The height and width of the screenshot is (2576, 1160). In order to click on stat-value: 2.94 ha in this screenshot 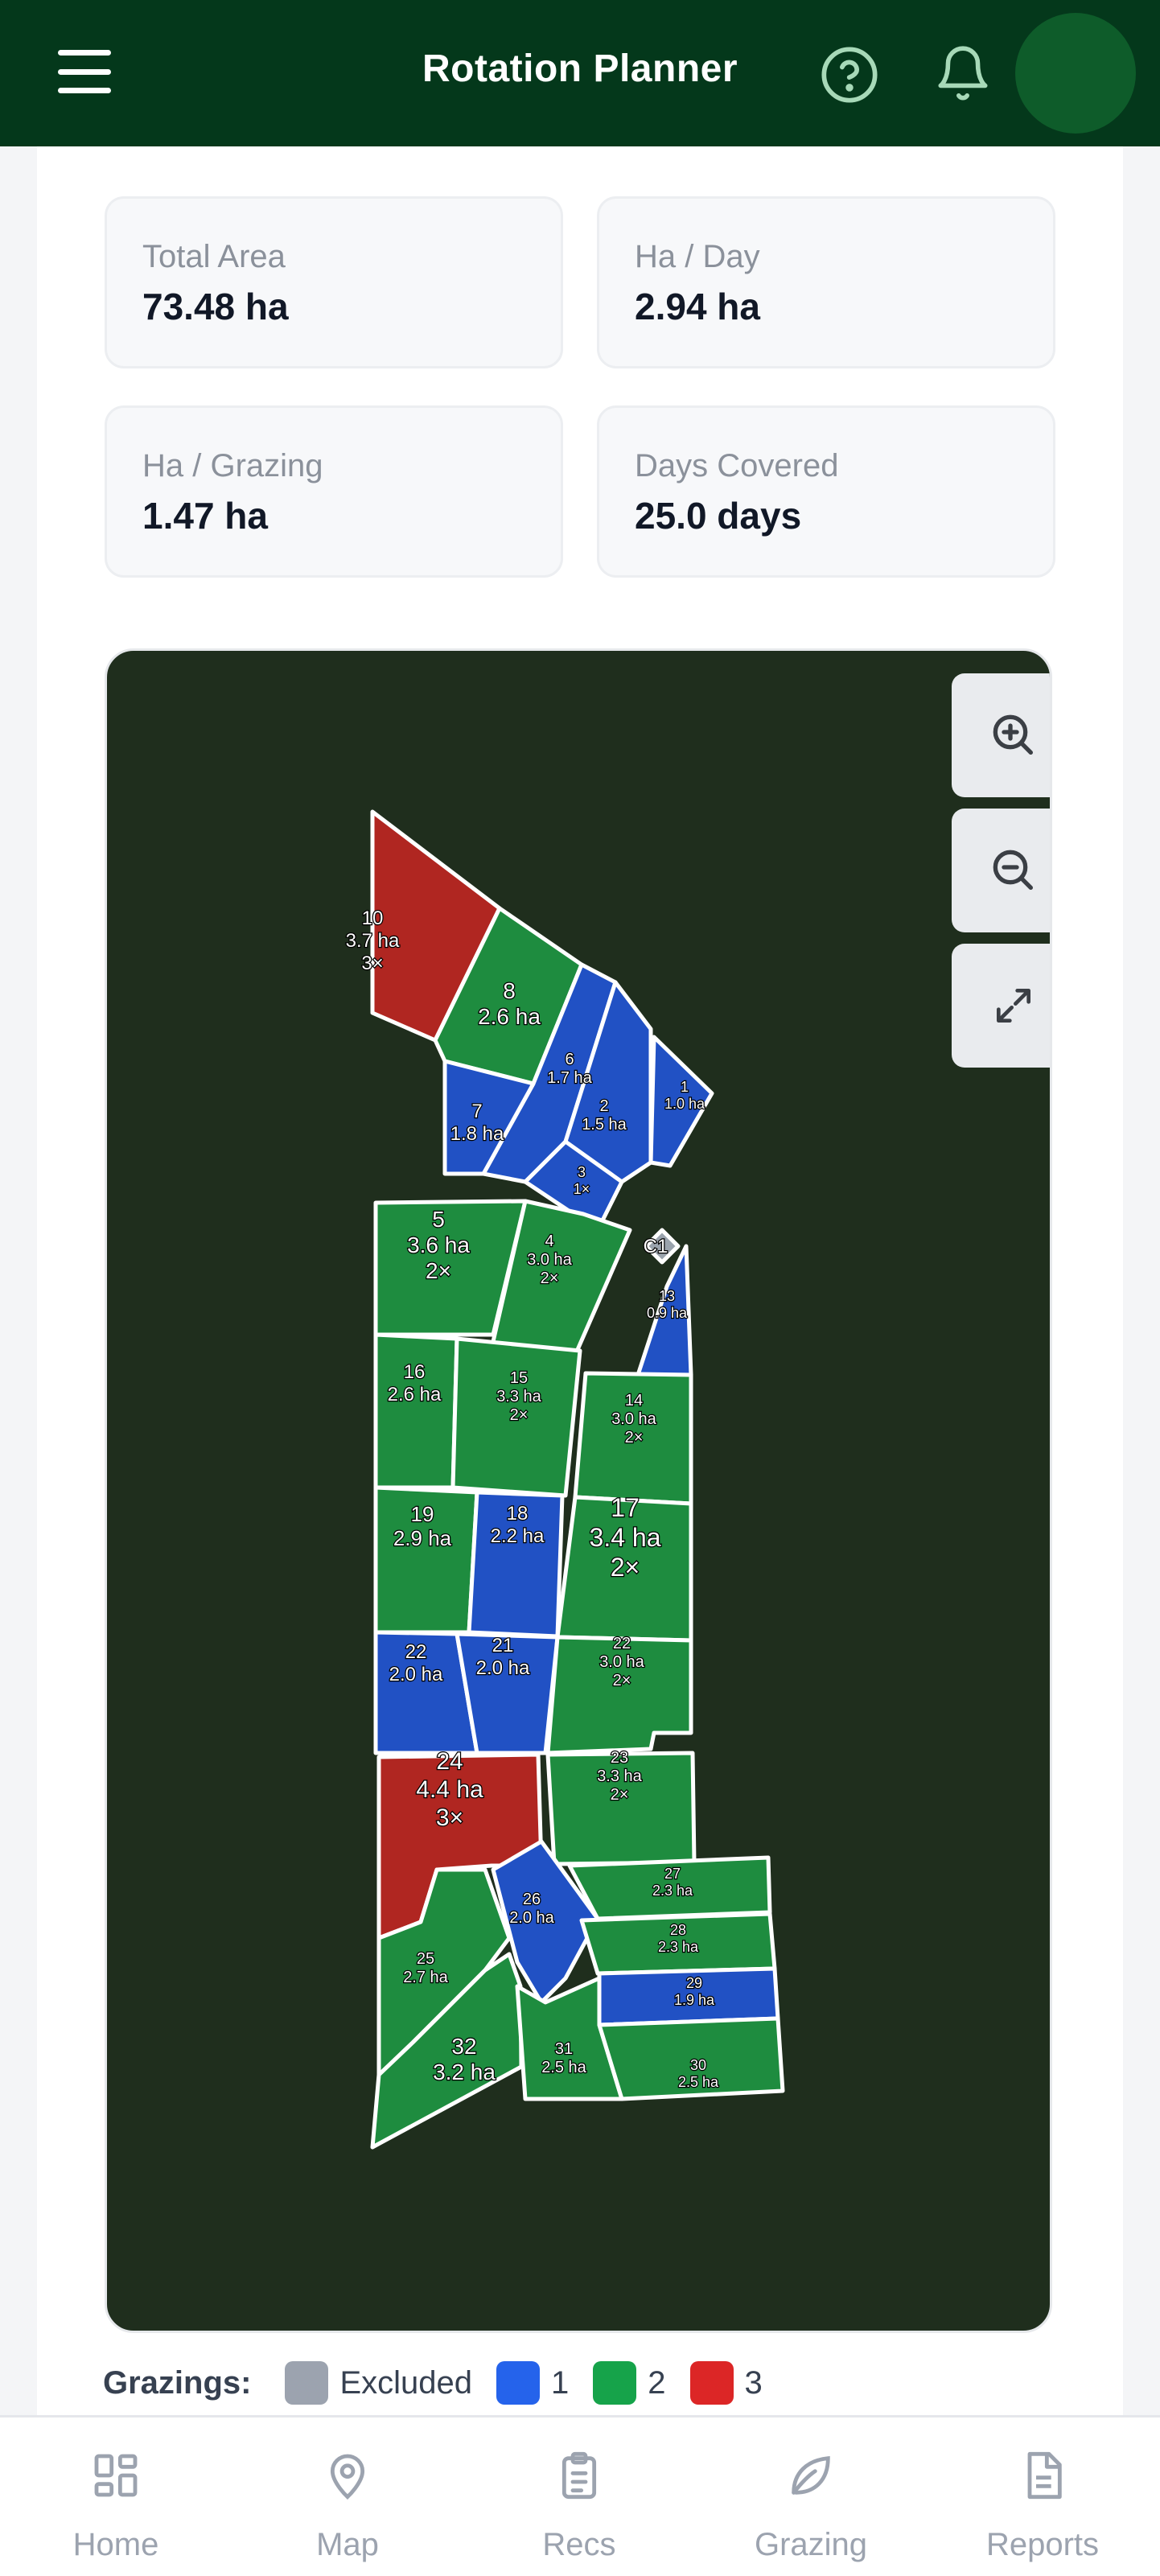, I will do `click(697, 306)`.